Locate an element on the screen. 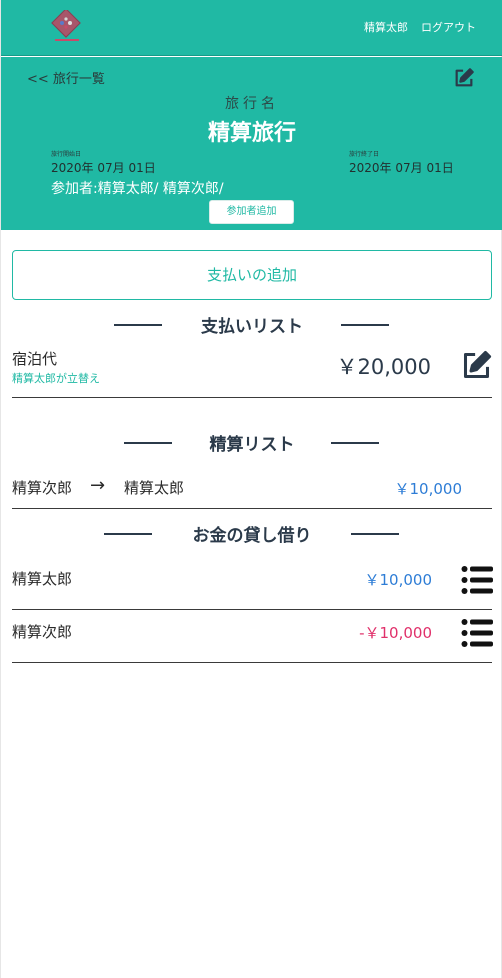  settlement-to: 精算太郎 is located at coordinates (154, 488).